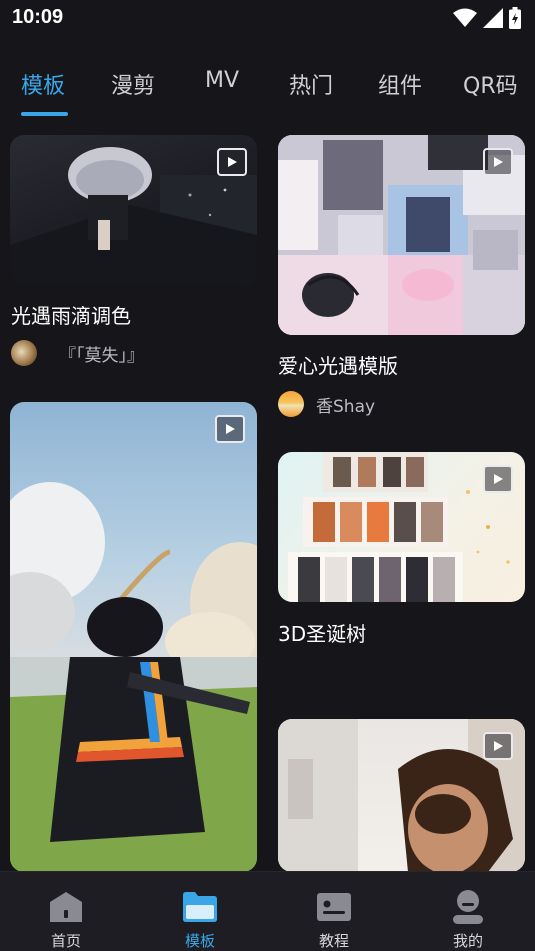 This screenshot has height=951, width=535. What do you see at coordinates (101, 355) in the screenshot?
I see `author-name: 『「莫失」』` at bounding box center [101, 355].